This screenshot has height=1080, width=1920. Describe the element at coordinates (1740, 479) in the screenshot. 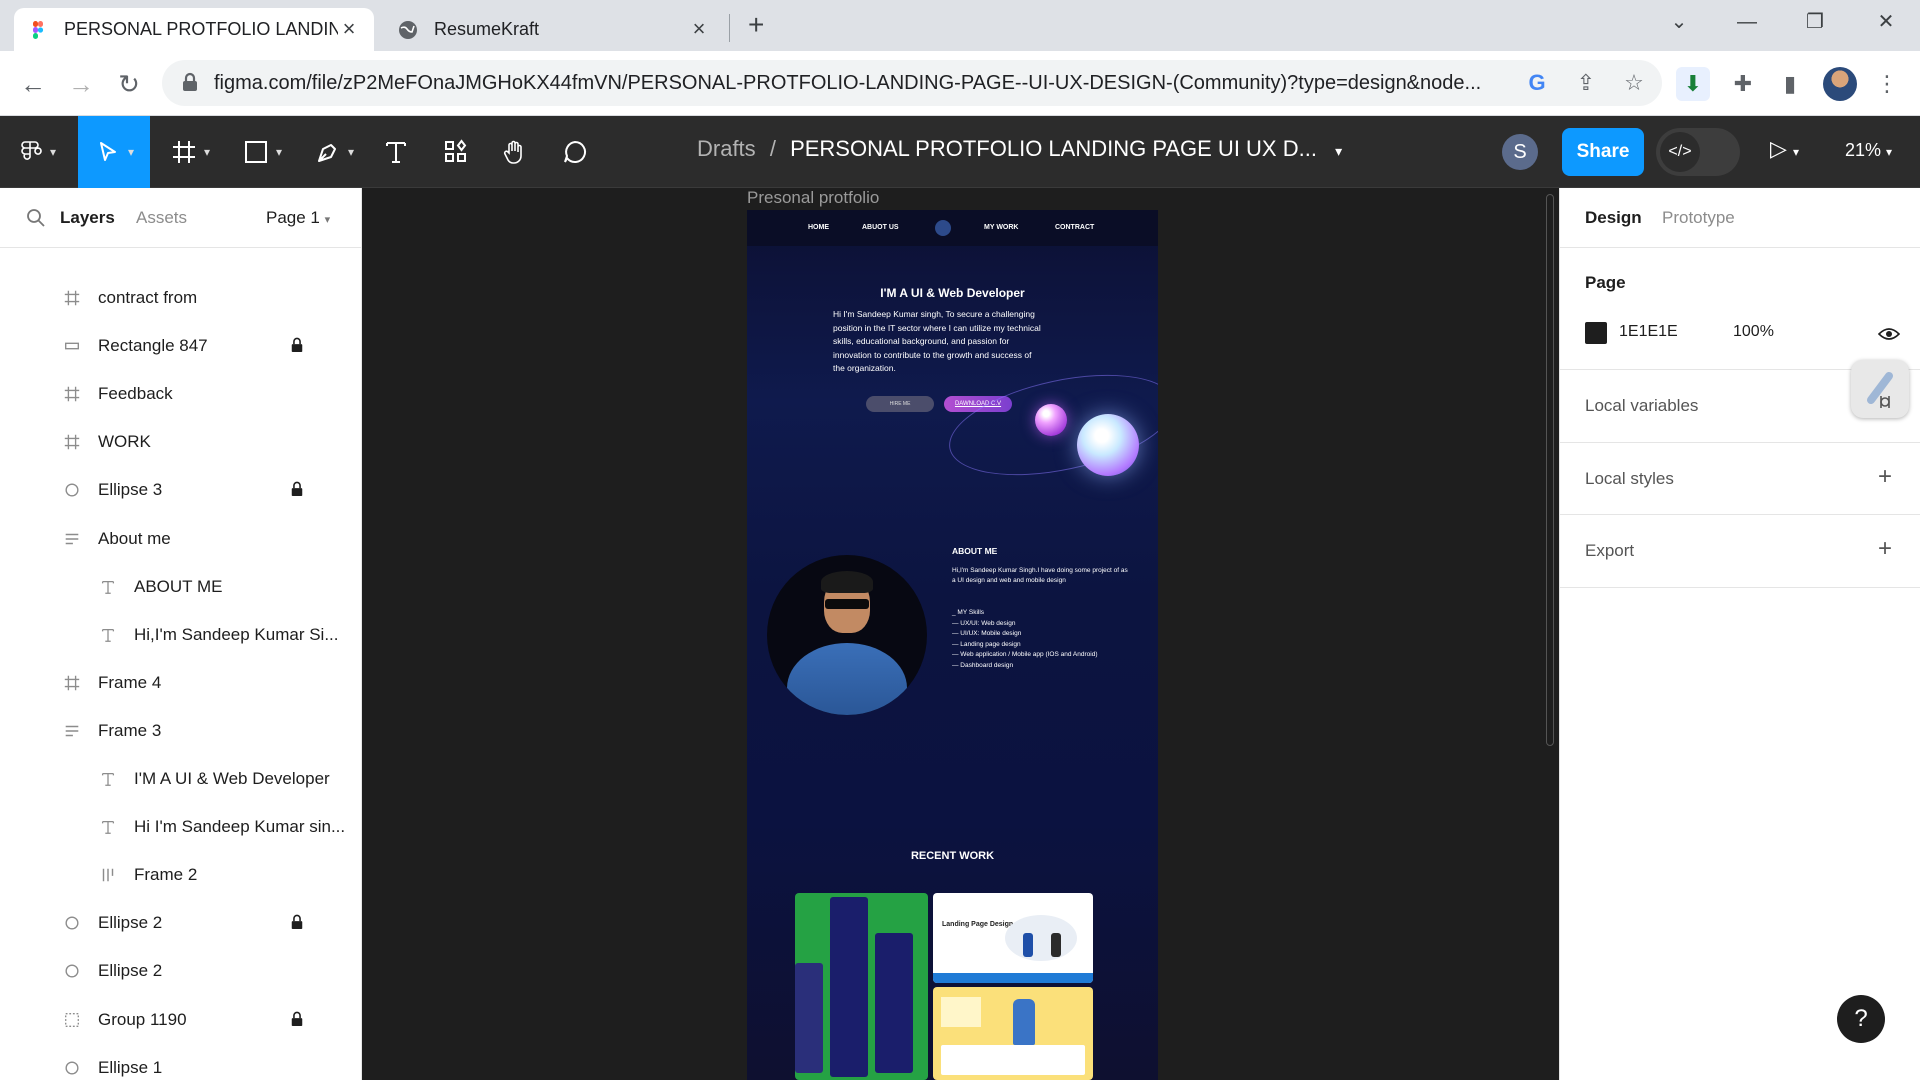

I see `local-styles-section: Local styles +` at that location.